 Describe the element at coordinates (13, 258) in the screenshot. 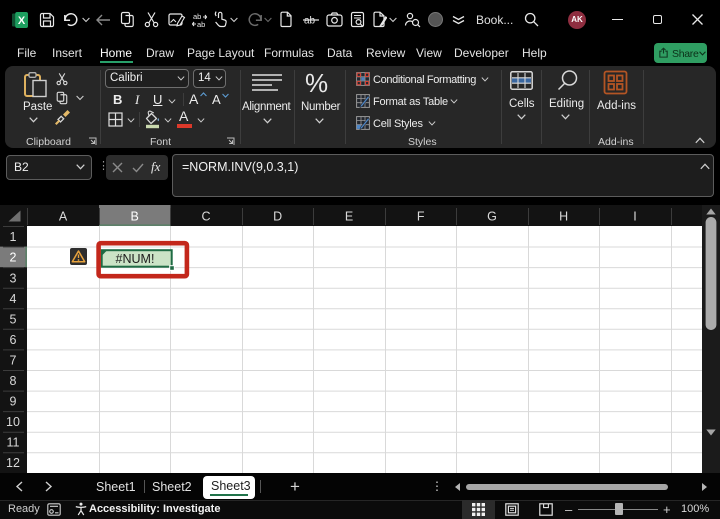

I see `svg-text: 2` at that location.